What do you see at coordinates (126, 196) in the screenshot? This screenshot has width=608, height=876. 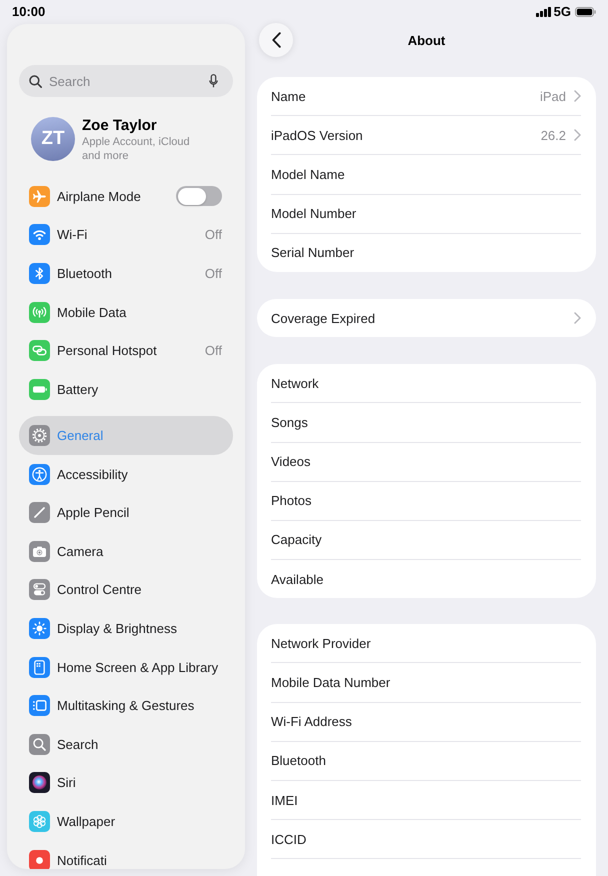 I see `sidebar-item: Airplane Mode` at bounding box center [126, 196].